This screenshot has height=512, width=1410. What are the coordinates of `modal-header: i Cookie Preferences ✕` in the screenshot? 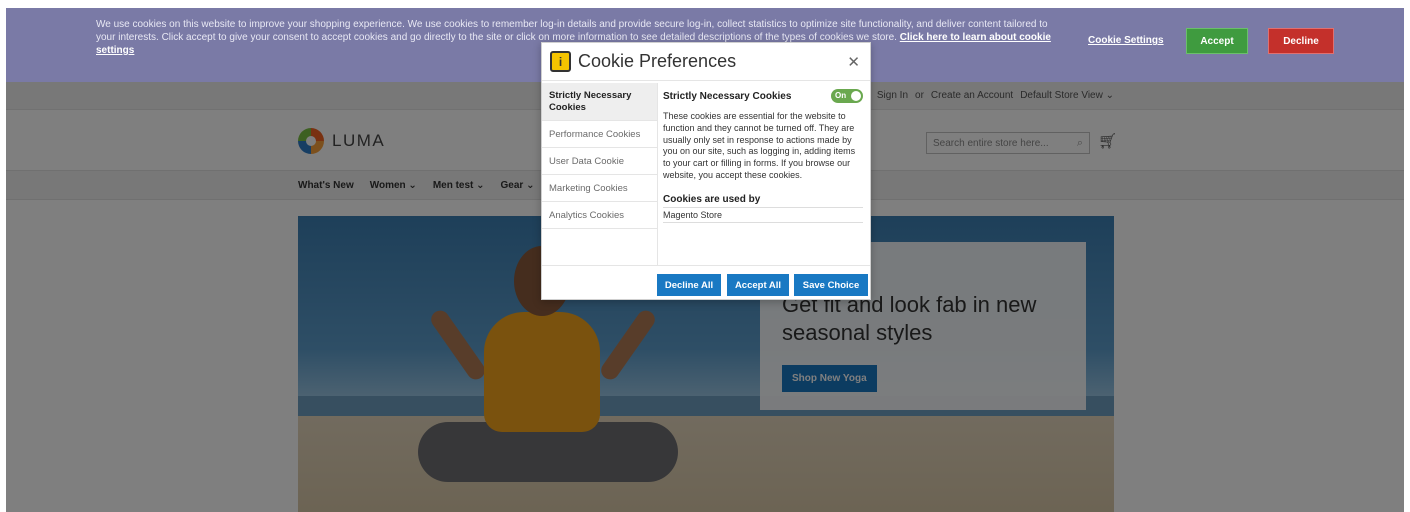 It's located at (706, 62).